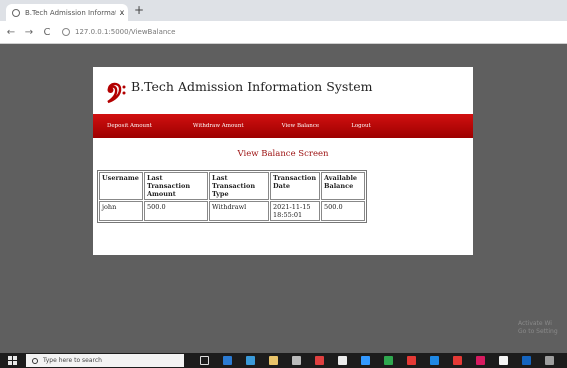  What do you see at coordinates (139, 10) in the screenshot?
I see `new-tab-button: +` at bounding box center [139, 10].